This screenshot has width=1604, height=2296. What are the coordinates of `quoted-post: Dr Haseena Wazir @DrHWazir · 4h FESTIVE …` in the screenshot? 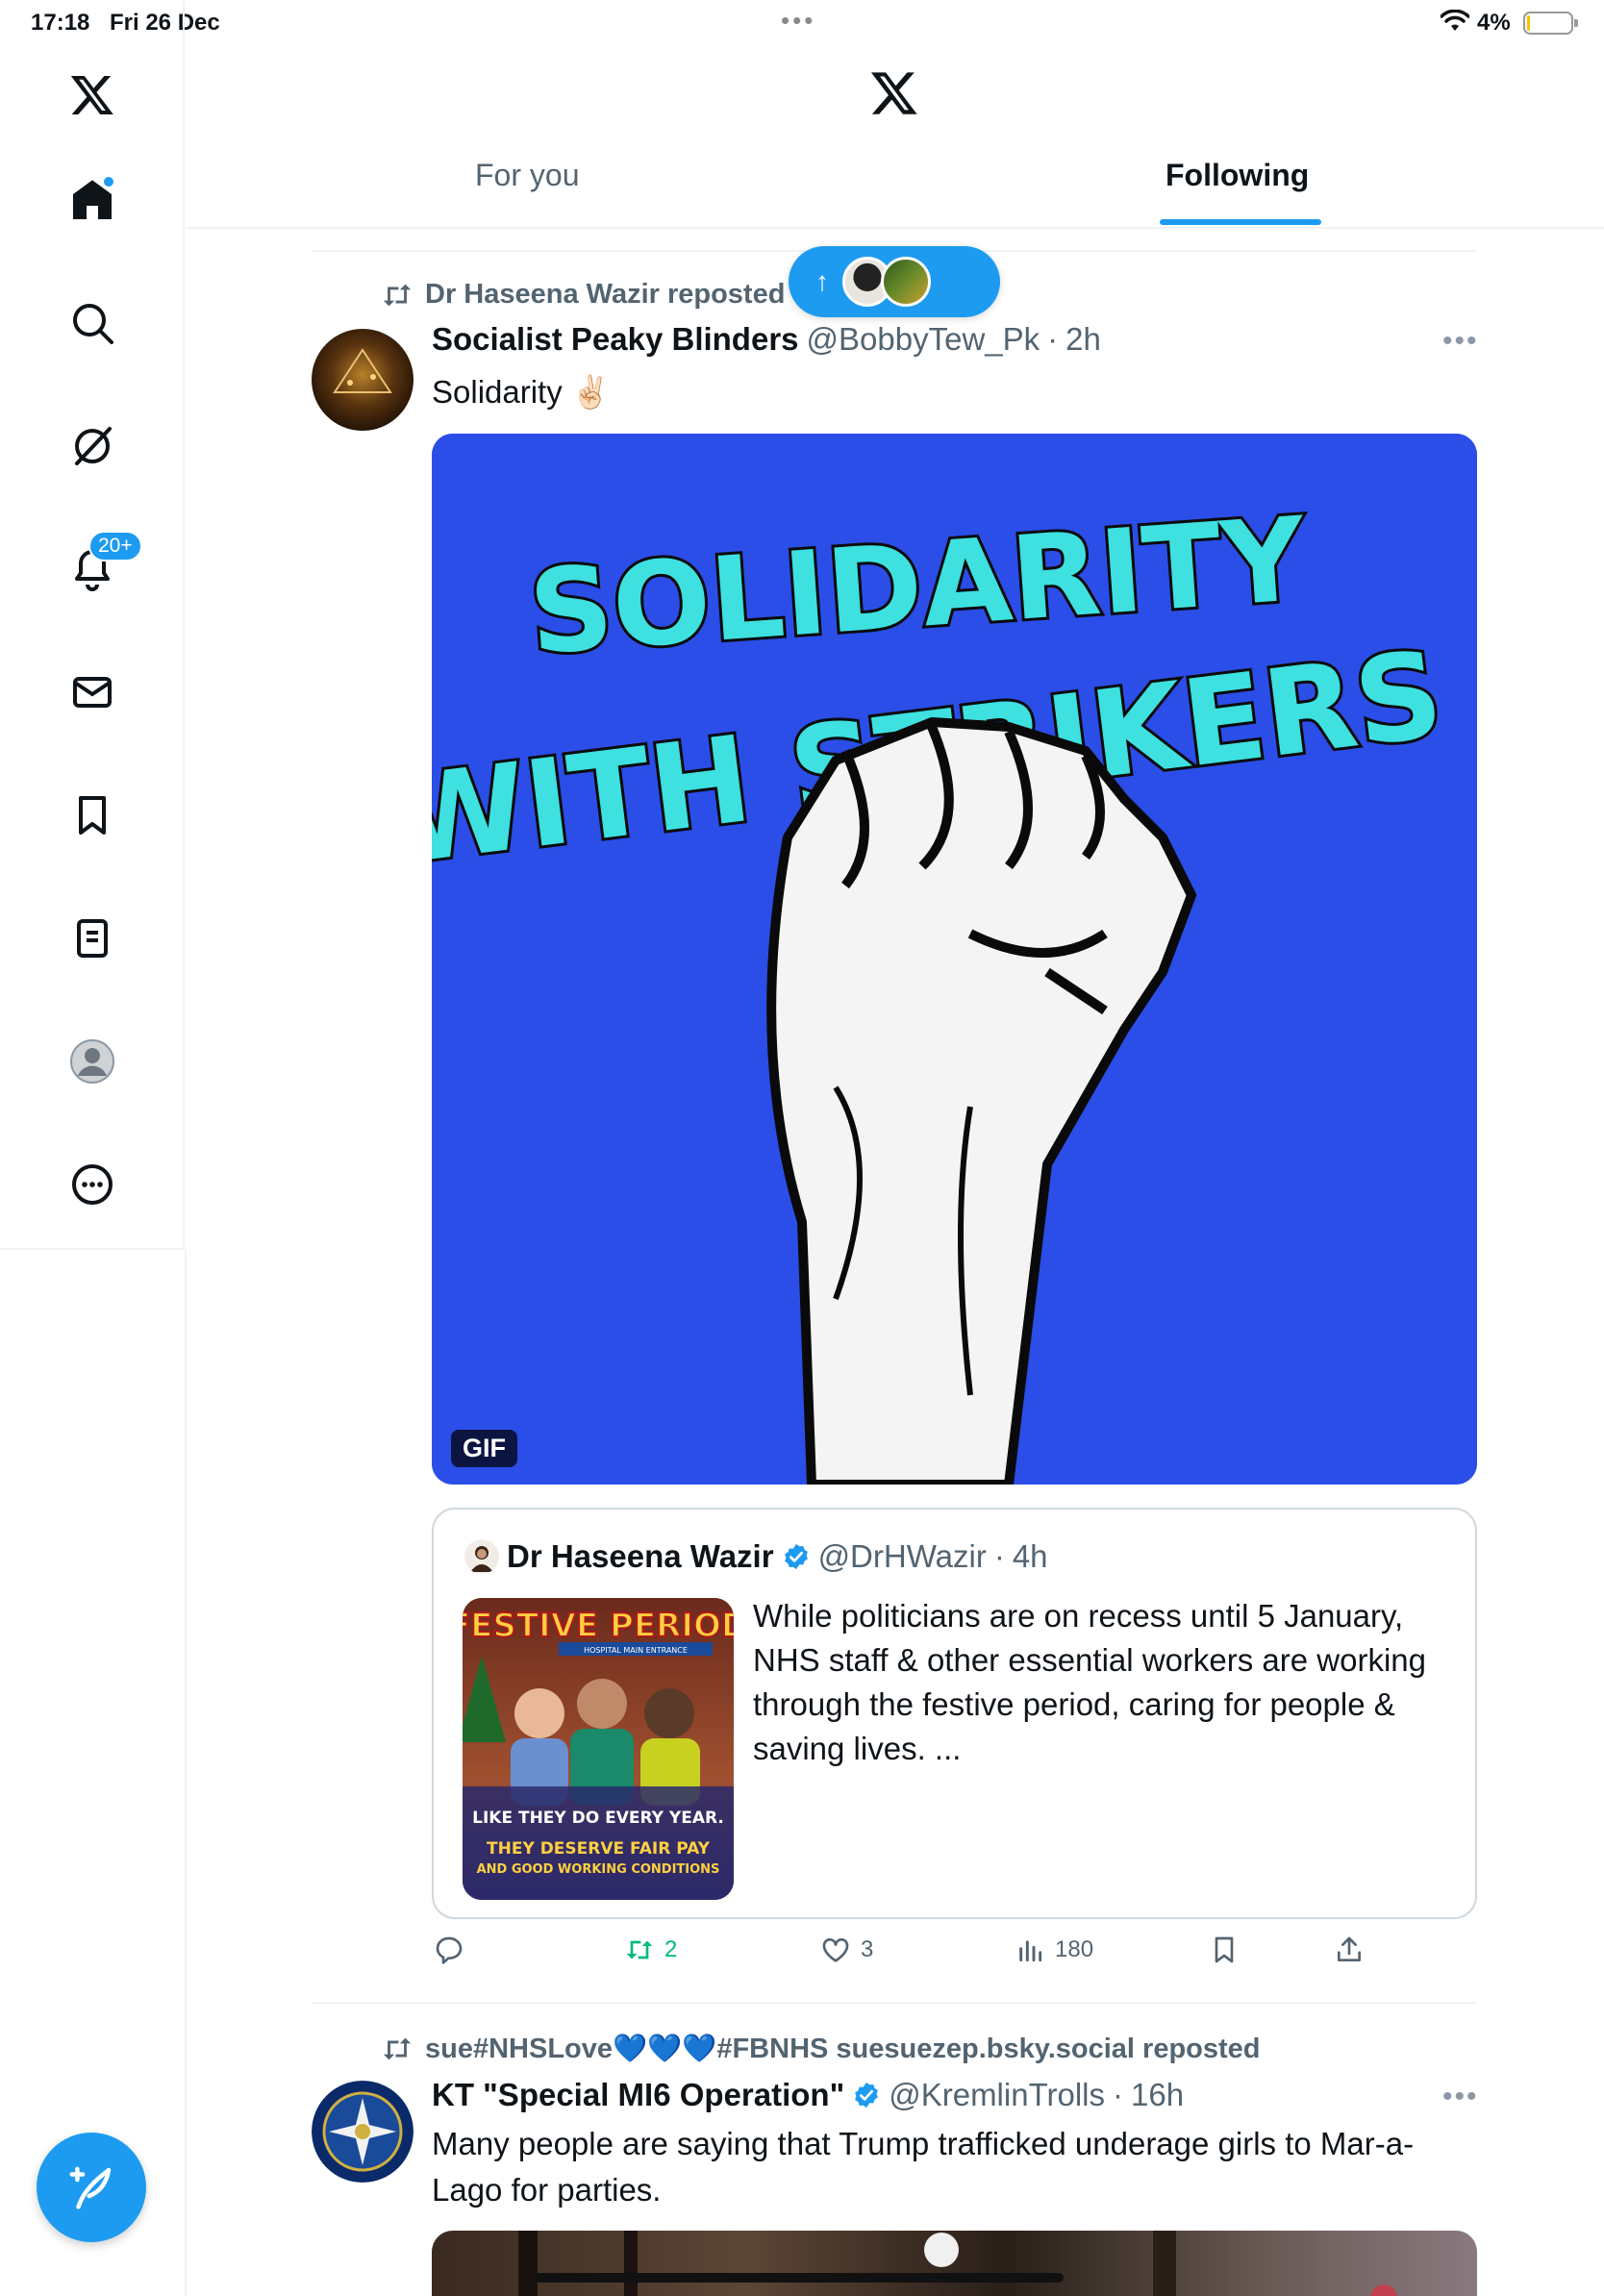 It's located at (954, 1713).